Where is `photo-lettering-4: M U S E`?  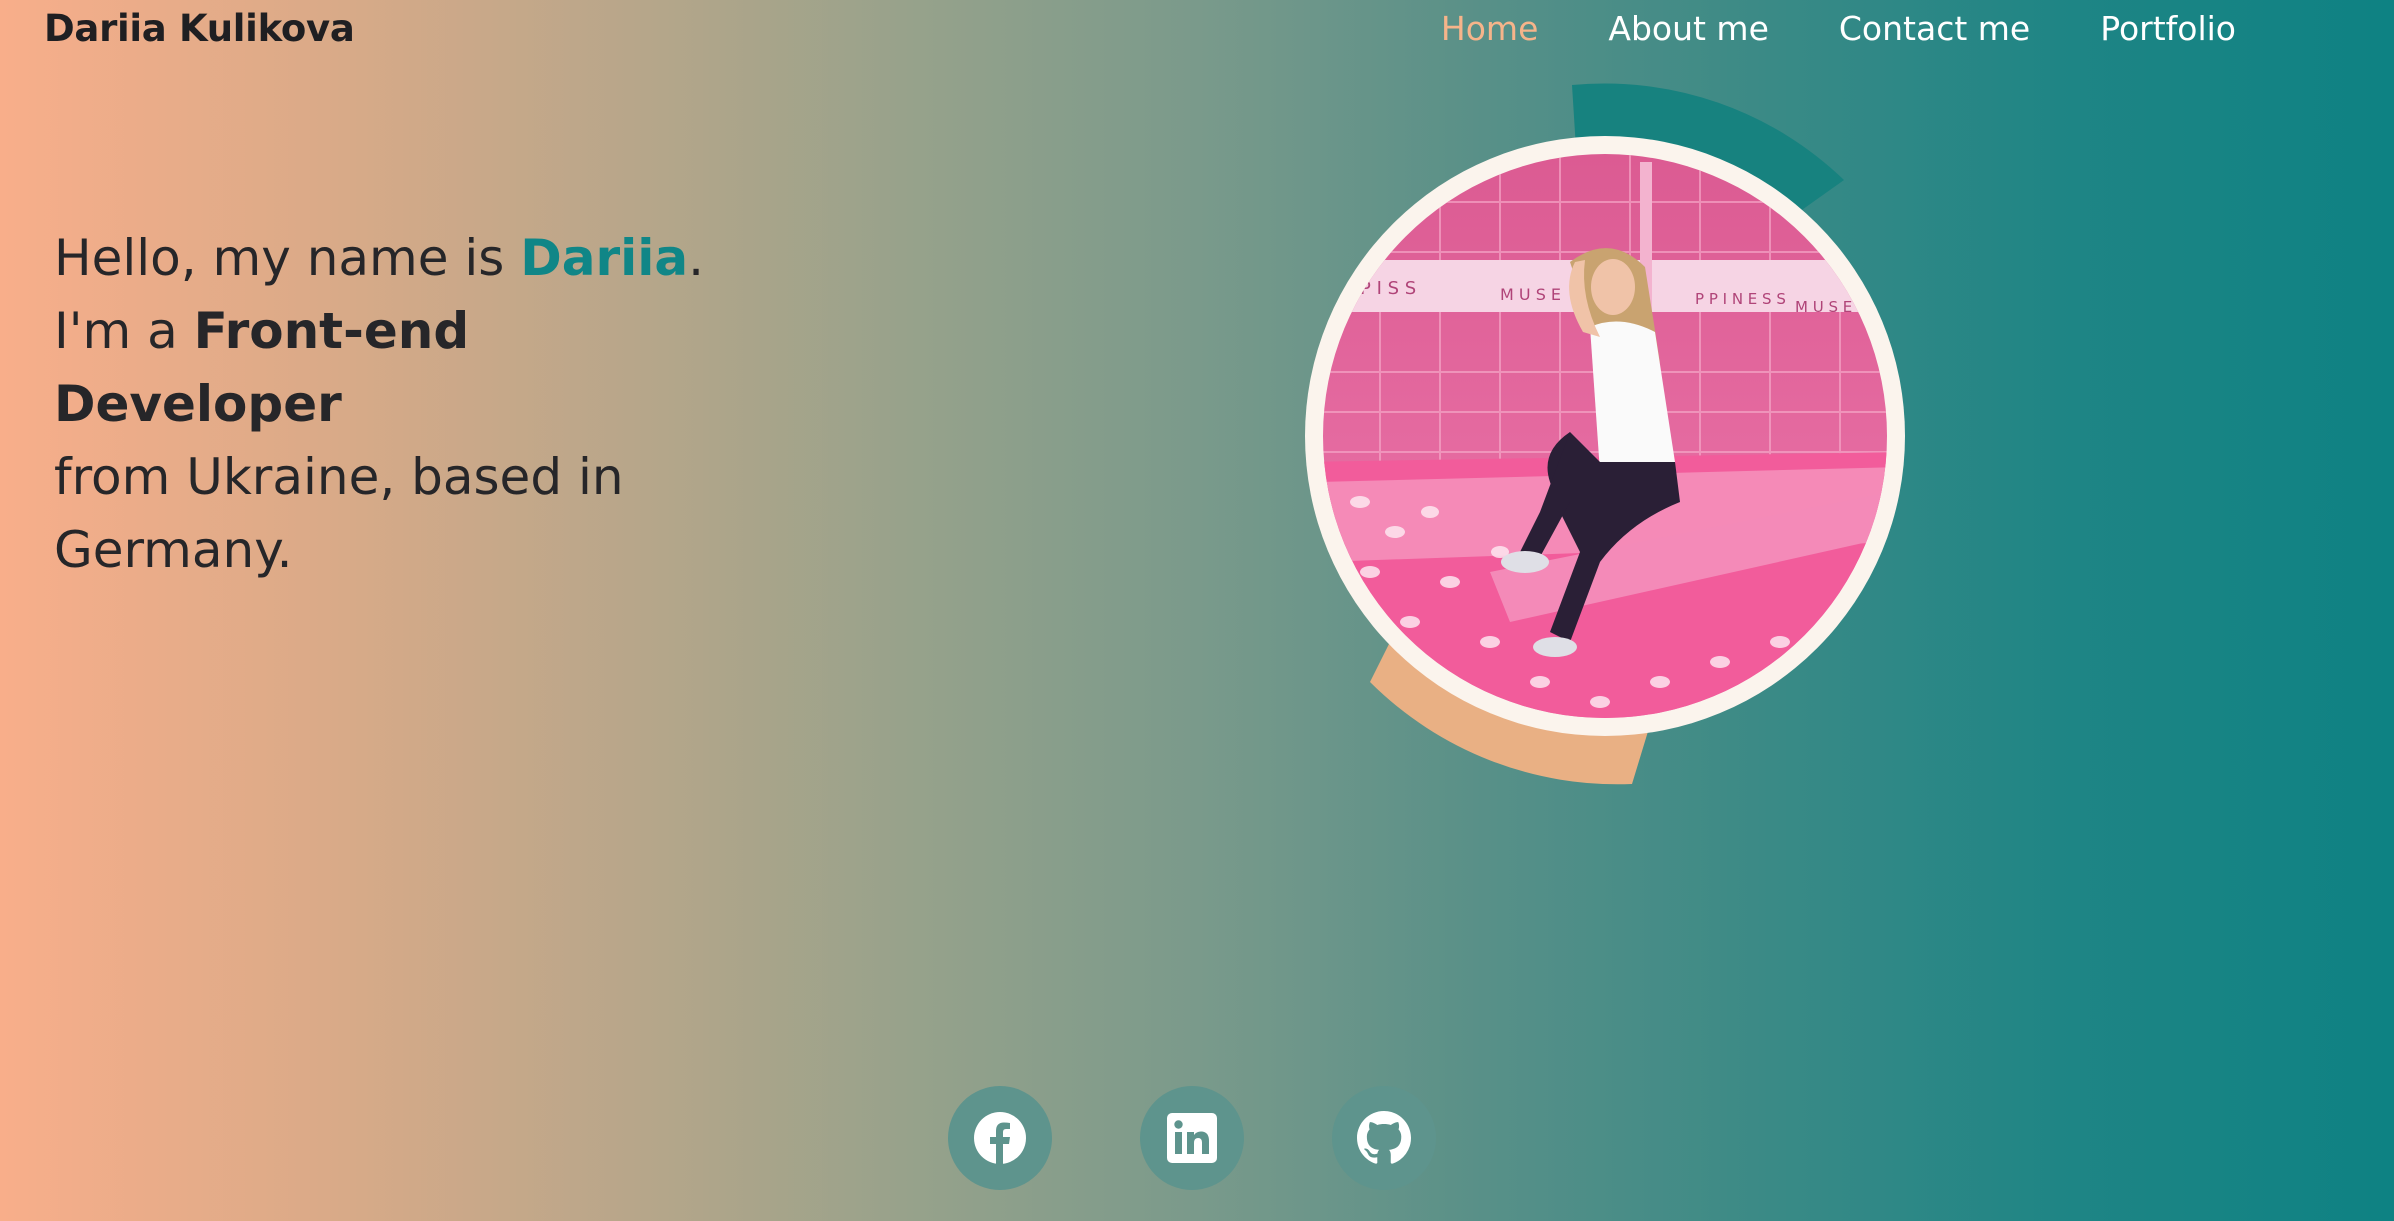
photo-lettering-4: M U S E is located at coordinates (1823, 307).